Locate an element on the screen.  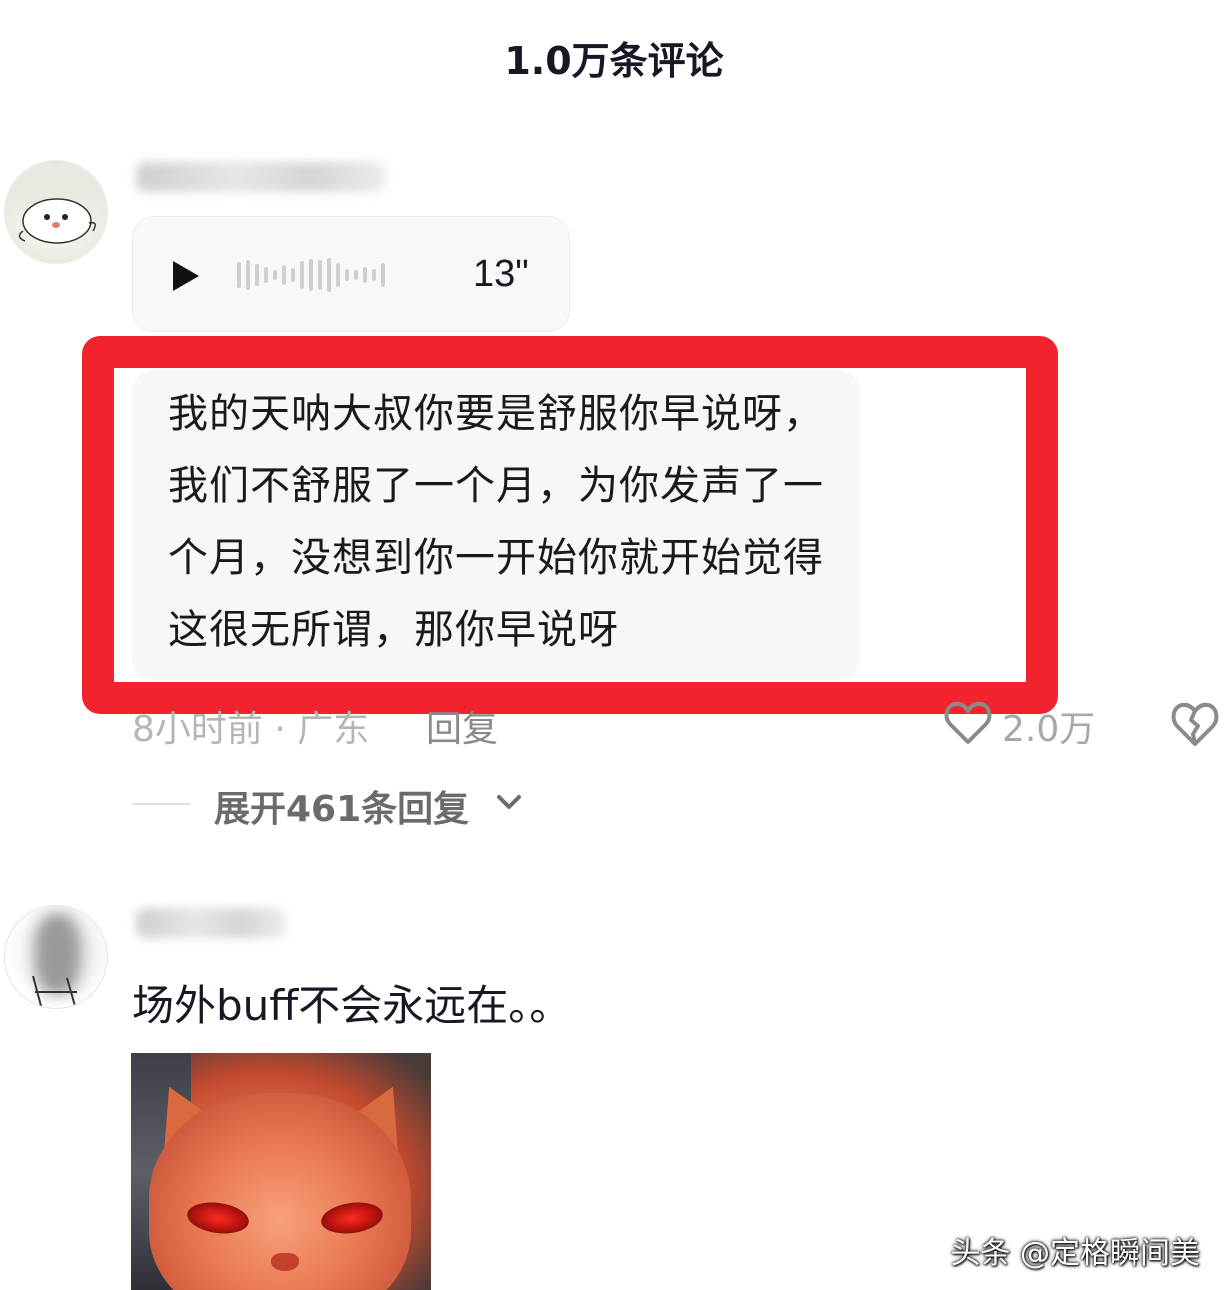
expand-divider is located at coordinates (161, 804).